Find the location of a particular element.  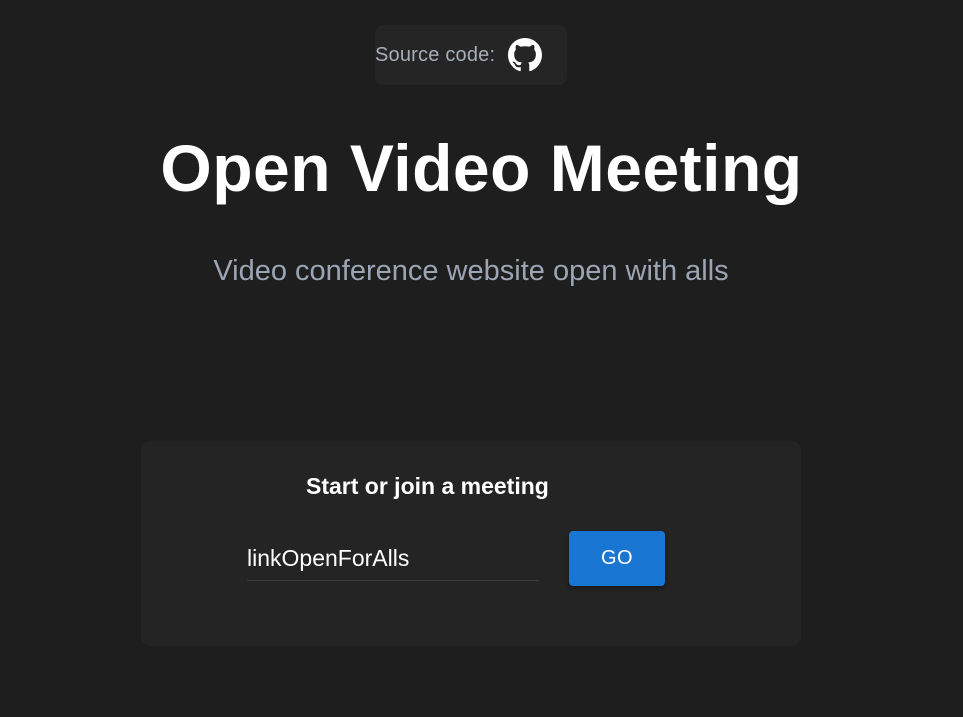

page-title: Open Video Meeting is located at coordinates (481, 168).